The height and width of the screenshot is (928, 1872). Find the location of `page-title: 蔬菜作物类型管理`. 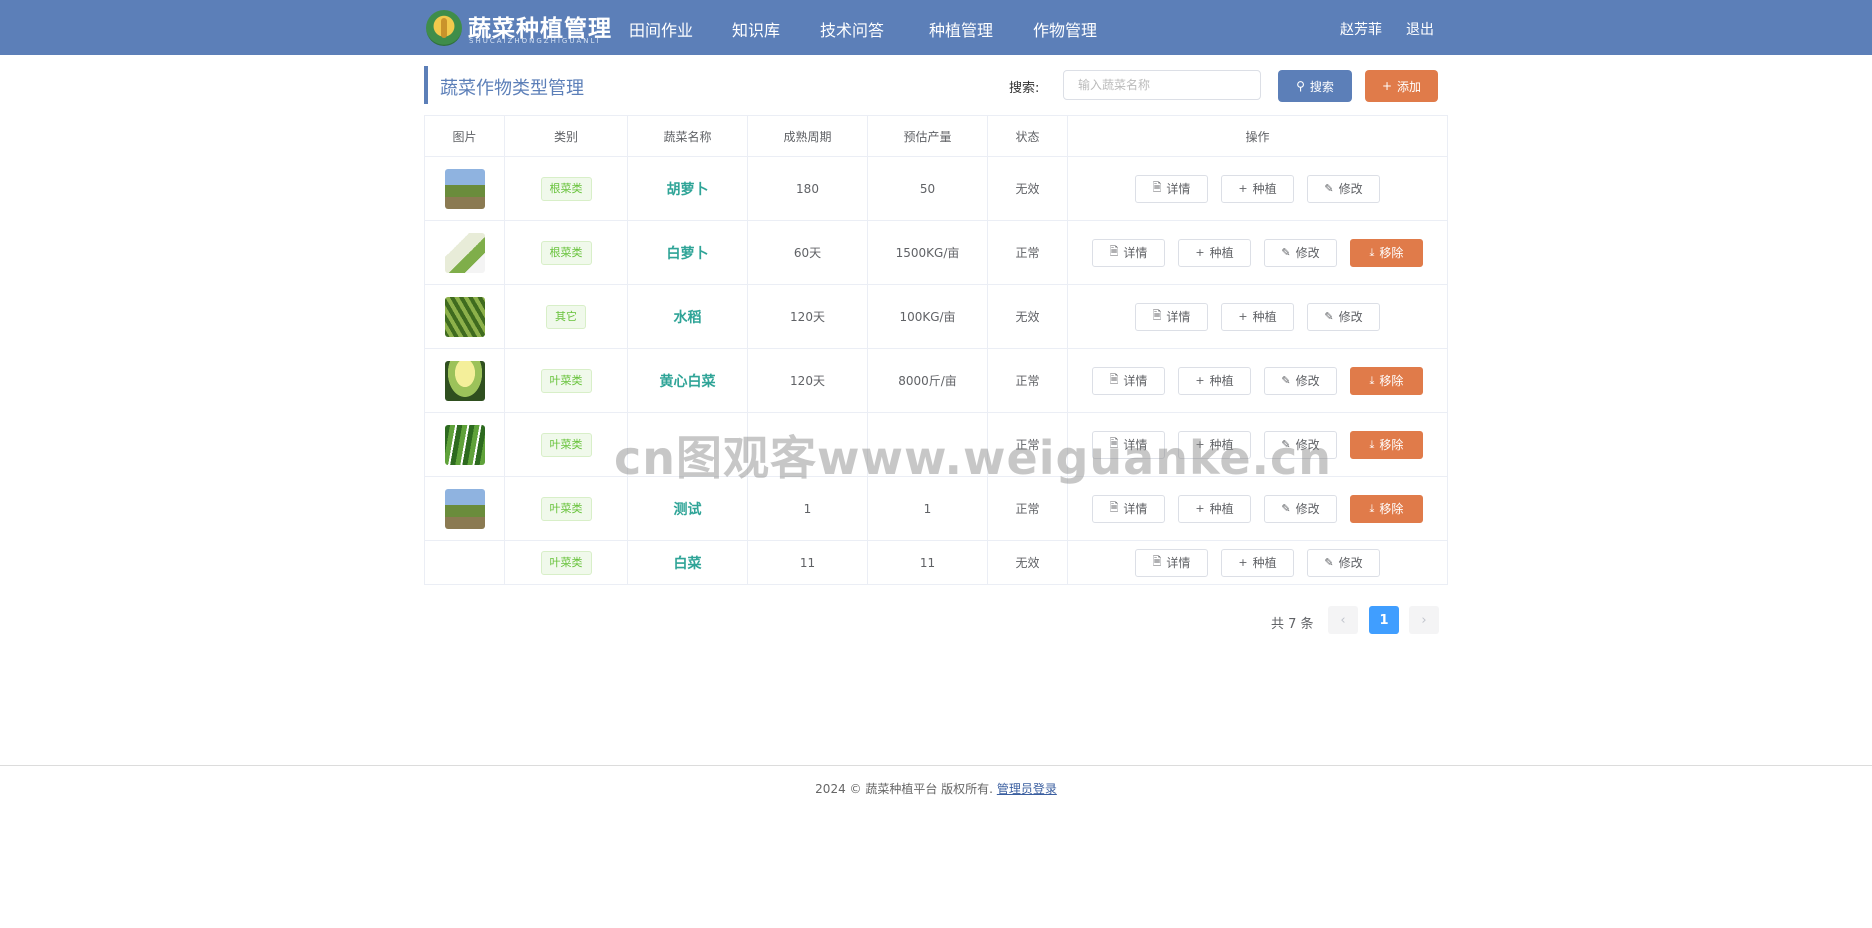

page-title: 蔬菜作物类型管理 is located at coordinates (512, 88).